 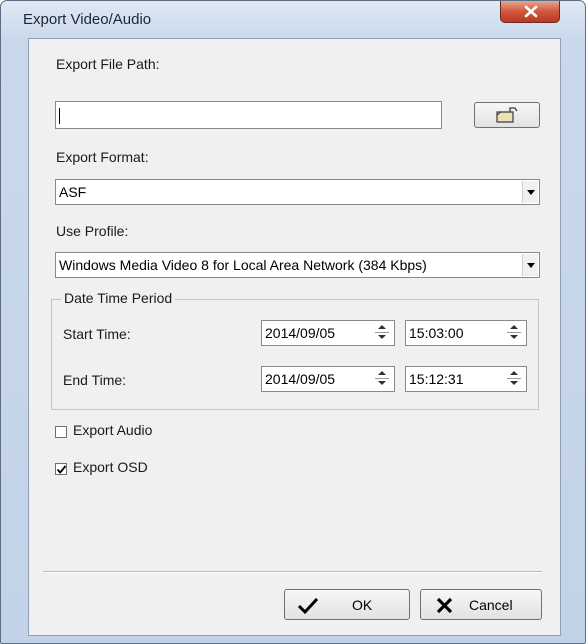 What do you see at coordinates (491, 605) in the screenshot?
I see `cancel-label: Cancel` at bounding box center [491, 605].